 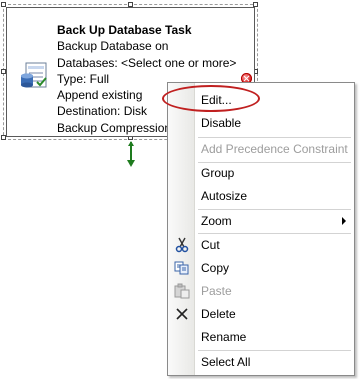 I want to click on menu-item-add-precedence-constraint: Add Precedence Constraint, so click(x=274, y=149).